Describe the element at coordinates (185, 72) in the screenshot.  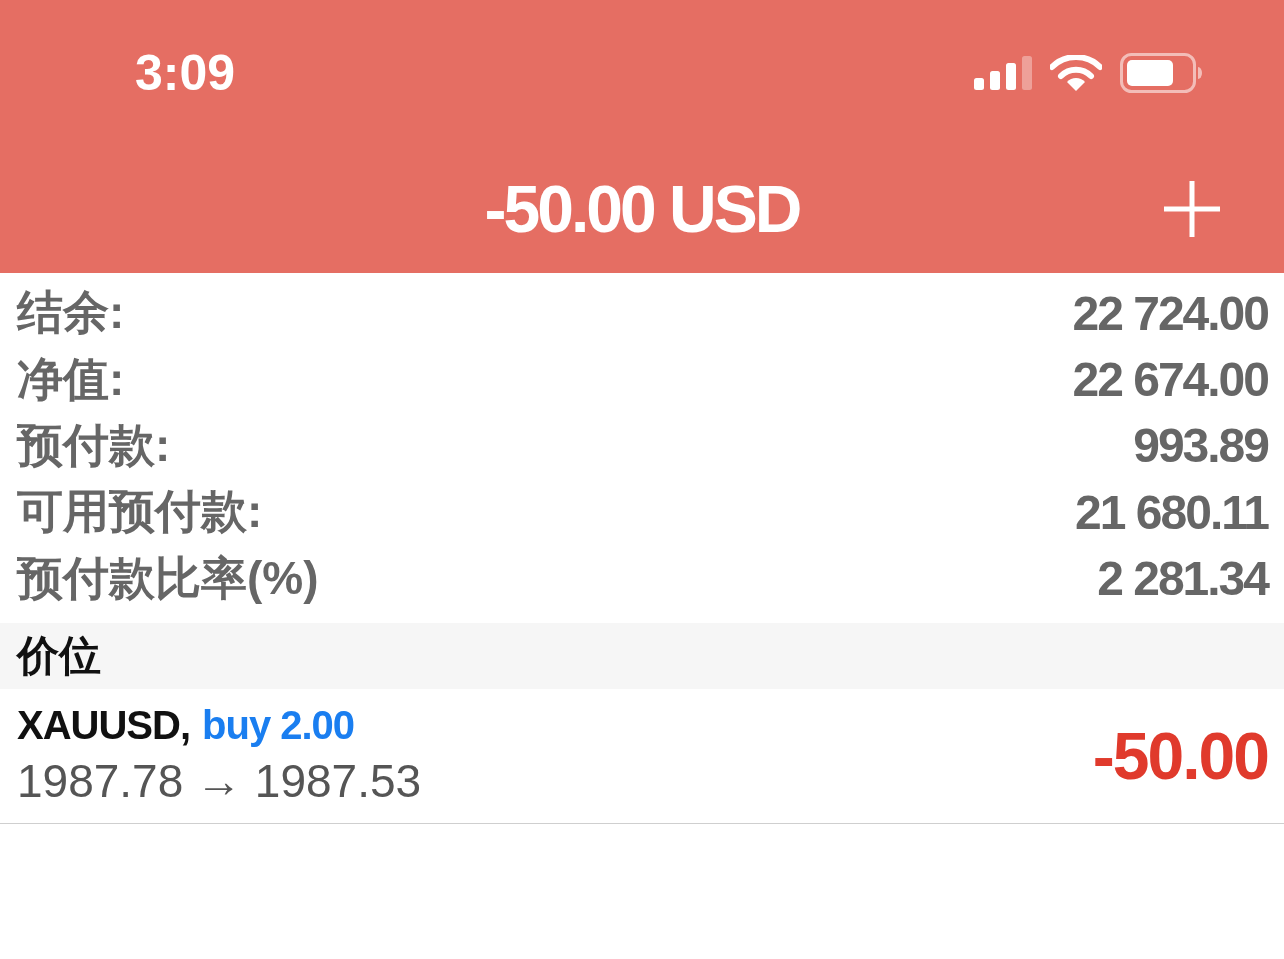
I see `status-time: 3:09` at that location.